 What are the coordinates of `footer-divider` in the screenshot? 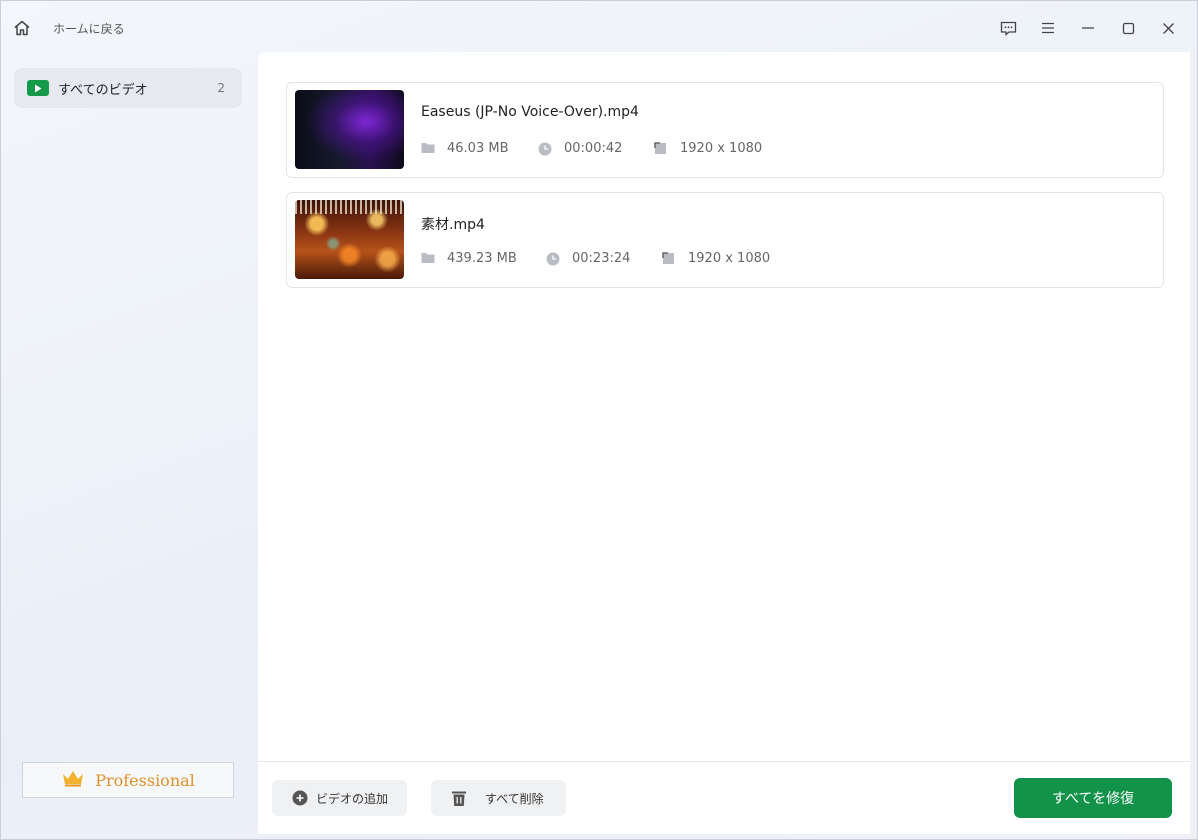 It's located at (724, 761).